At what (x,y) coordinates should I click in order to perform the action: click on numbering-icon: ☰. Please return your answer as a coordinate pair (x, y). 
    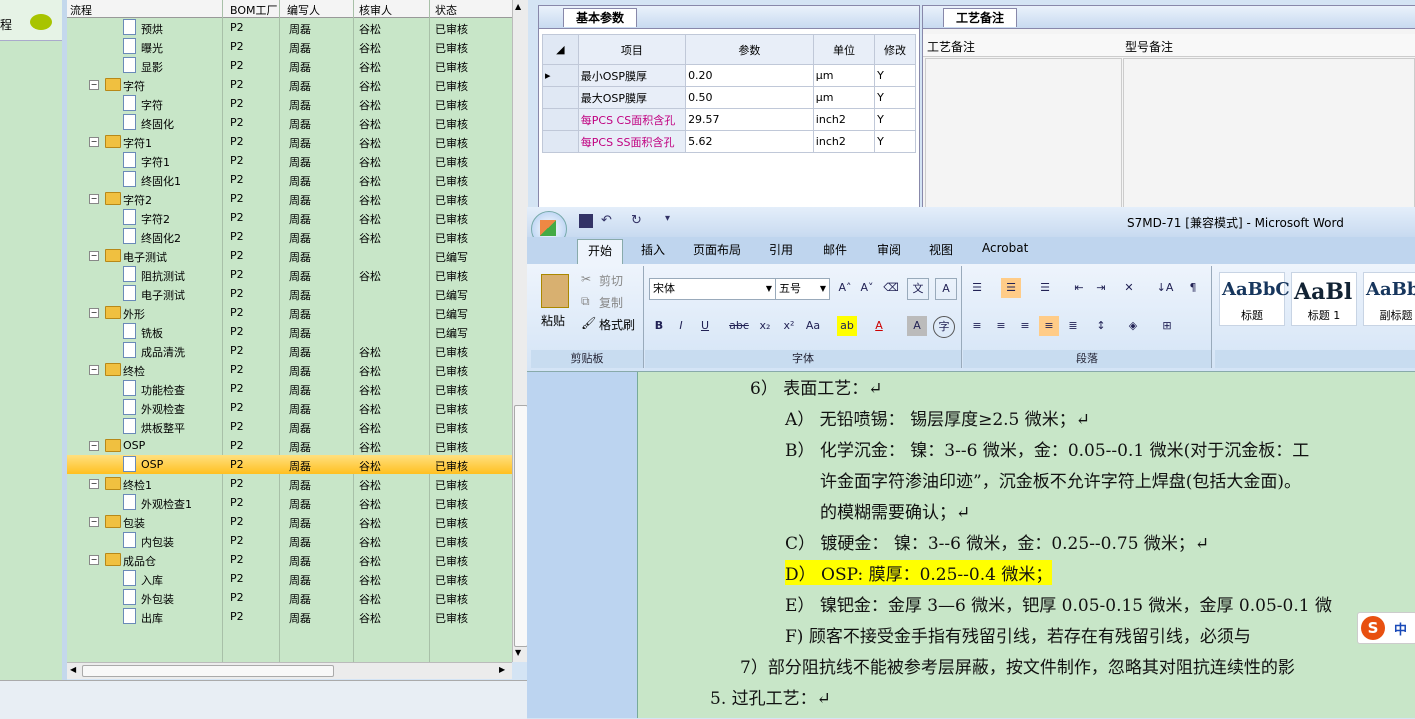
    Looking at the image, I should click on (1011, 288).